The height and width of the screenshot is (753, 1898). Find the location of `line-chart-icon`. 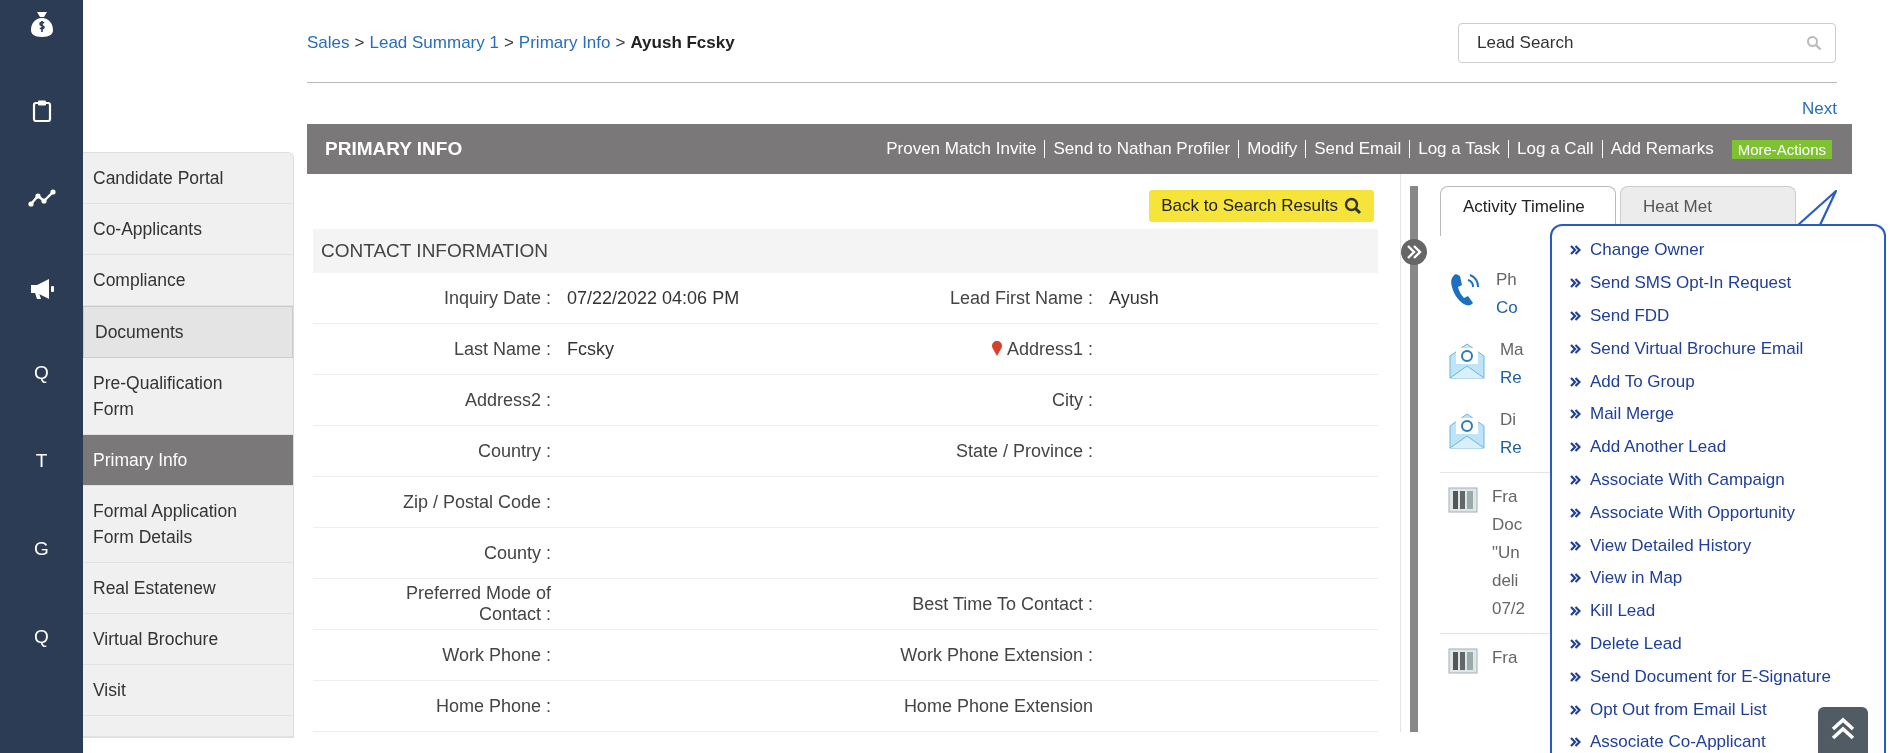

line-chart-icon is located at coordinates (41, 198).